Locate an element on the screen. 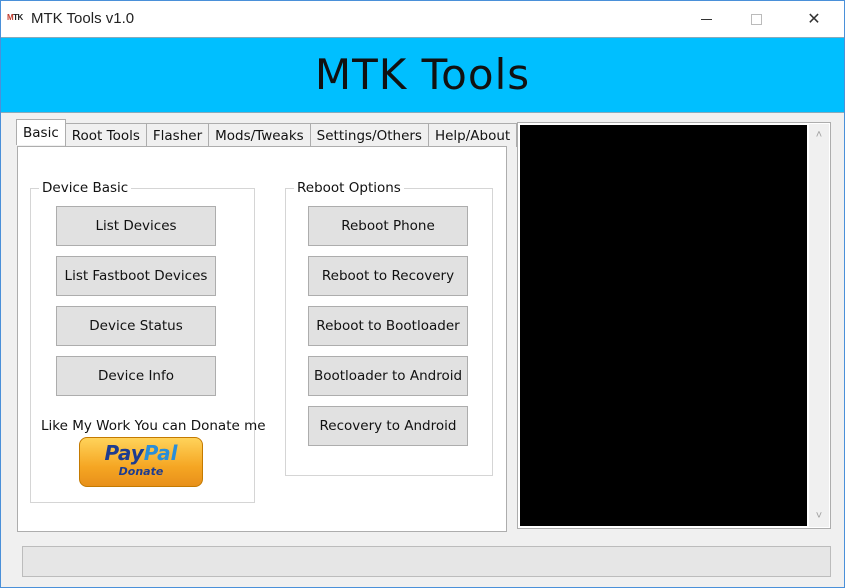 The height and width of the screenshot is (588, 845). tab-help-about: Help/About is located at coordinates (472, 135).